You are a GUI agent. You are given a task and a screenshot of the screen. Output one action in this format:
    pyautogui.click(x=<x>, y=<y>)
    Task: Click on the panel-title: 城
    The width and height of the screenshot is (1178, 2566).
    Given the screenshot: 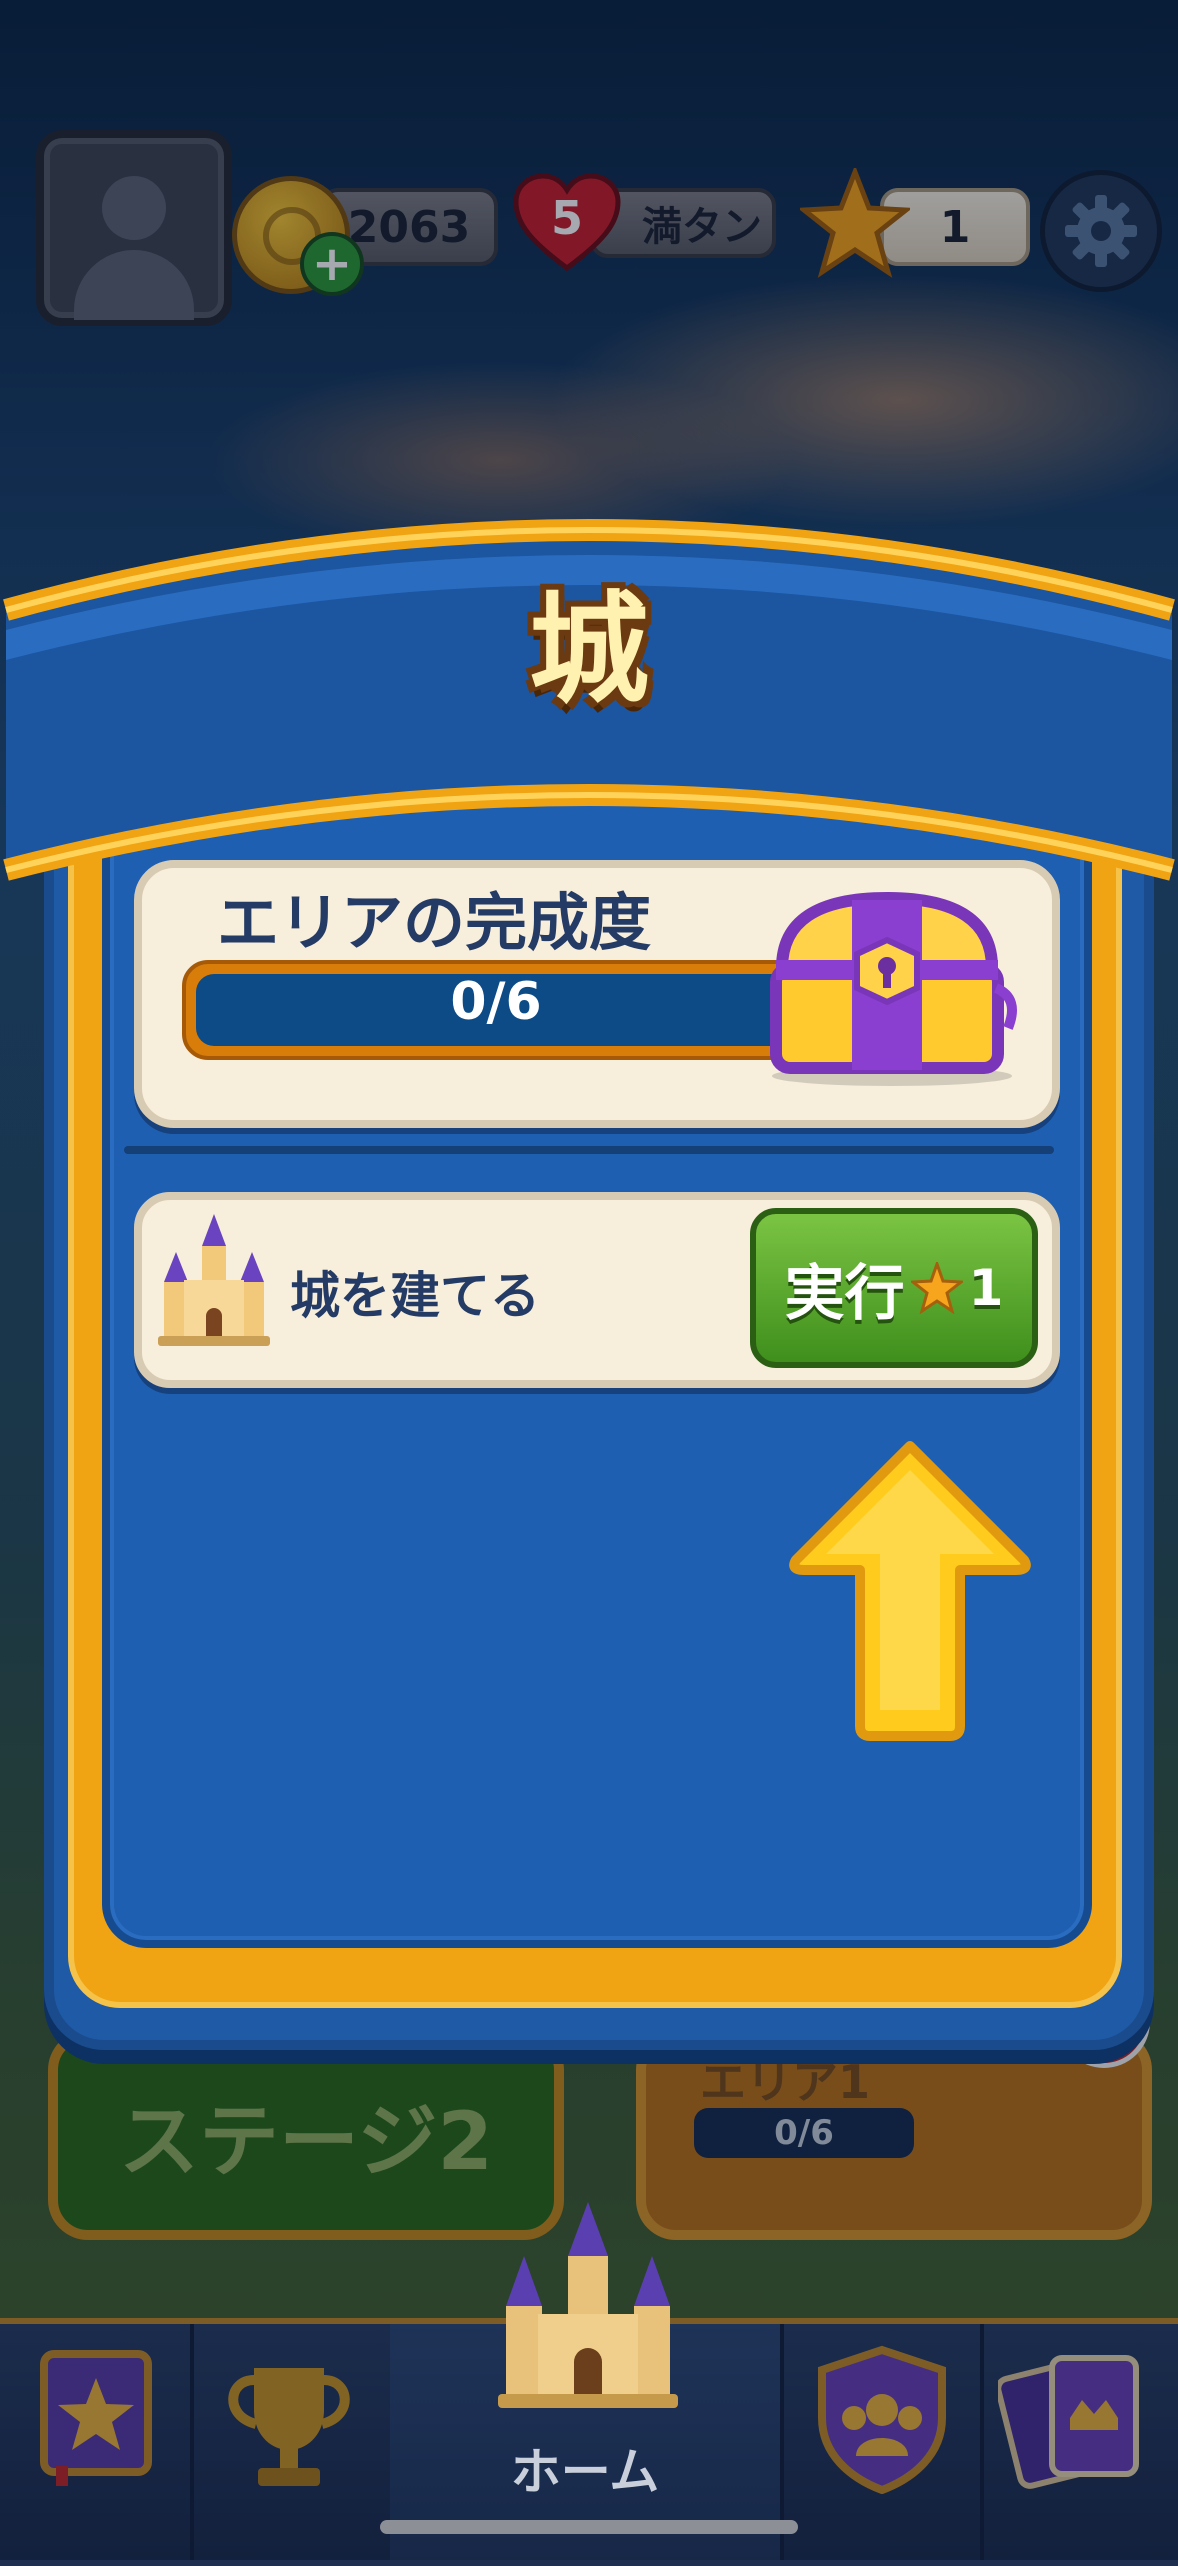 What is the action you would take?
    pyautogui.click(x=589, y=650)
    